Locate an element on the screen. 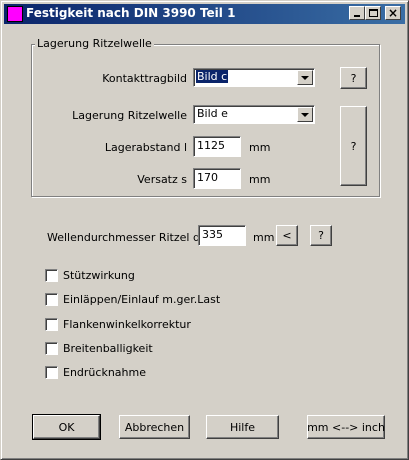 The height and width of the screenshot is (460, 409). checkbox-stuetzwirkung is located at coordinates (51, 275).